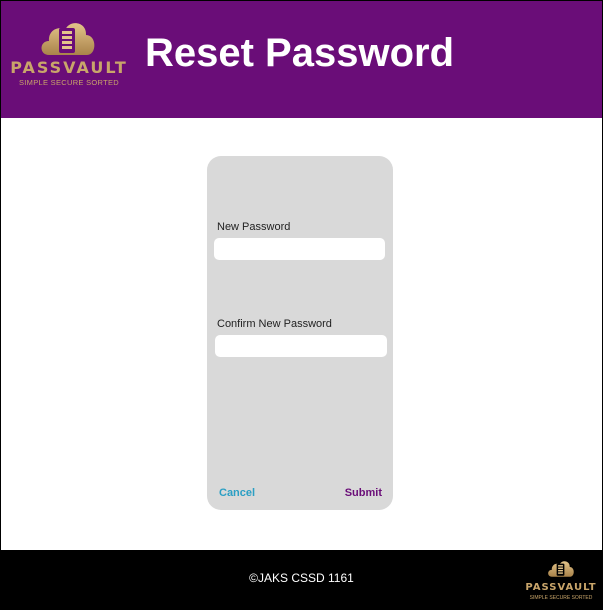 The height and width of the screenshot is (610, 603). I want to click on submit-button: Submit, so click(363, 493).